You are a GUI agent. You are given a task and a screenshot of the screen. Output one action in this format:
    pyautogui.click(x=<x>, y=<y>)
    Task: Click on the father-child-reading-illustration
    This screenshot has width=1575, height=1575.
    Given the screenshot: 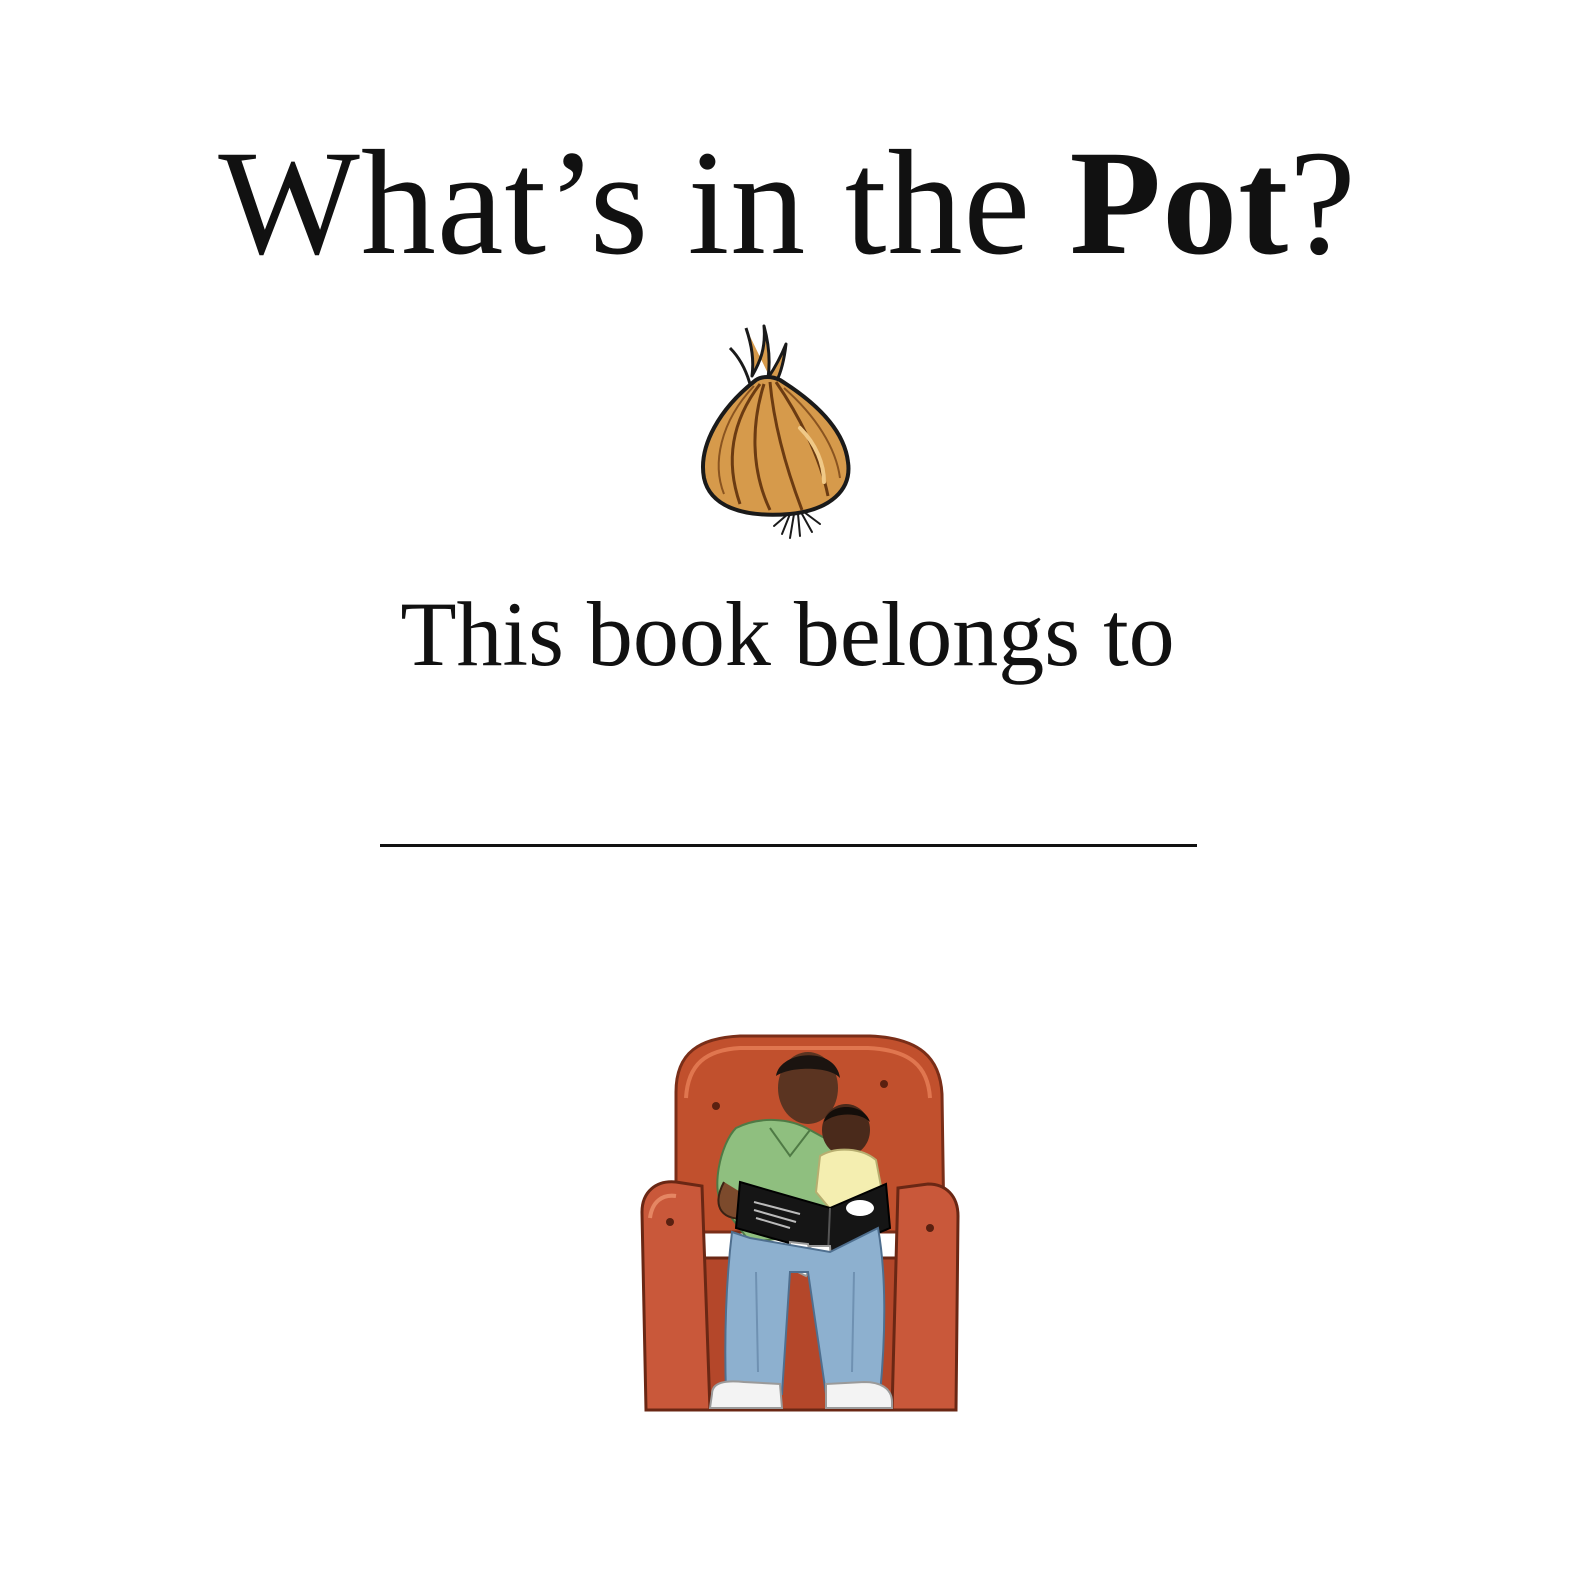 What is the action you would take?
    pyautogui.click(x=800, y=1223)
    